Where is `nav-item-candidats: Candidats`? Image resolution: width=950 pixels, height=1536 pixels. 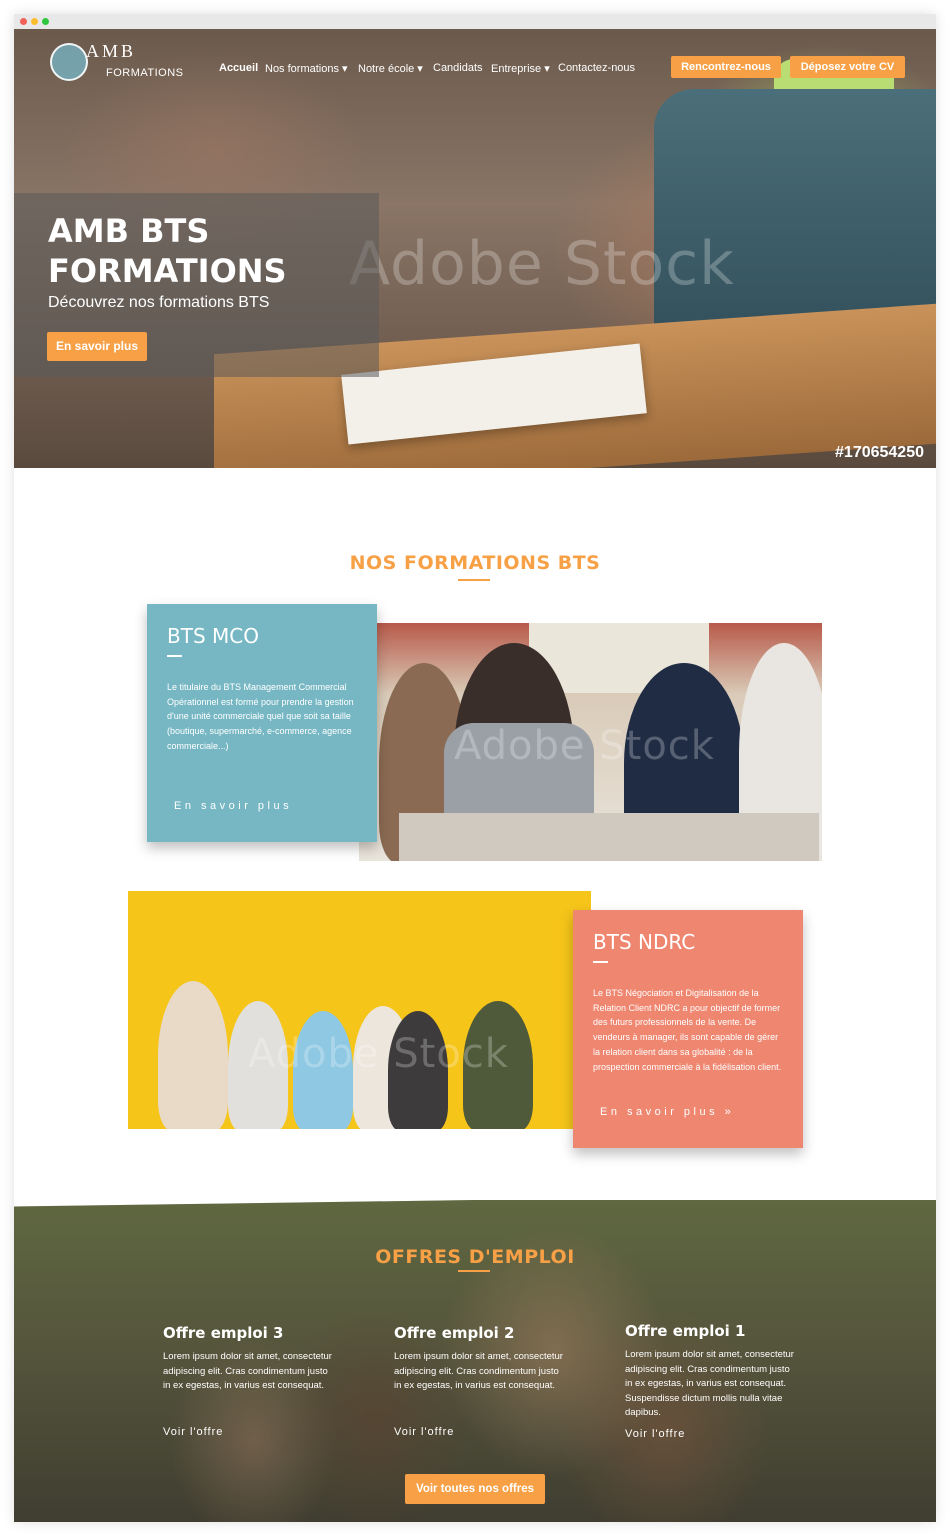
nav-item-candidats: Candidats is located at coordinates (458, 68).